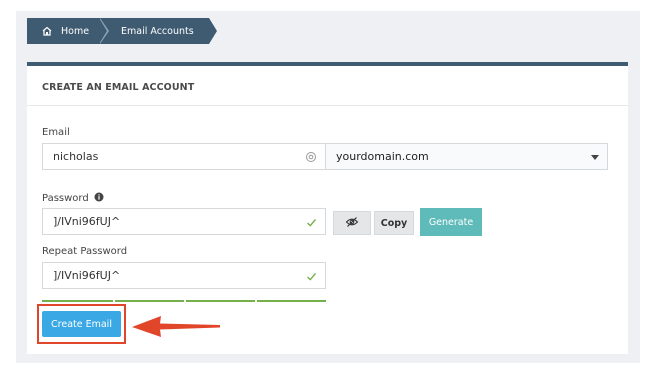 This screenshot has width=662, height=370. I want to click on password-label-wrap: Password, so click(73, 198).